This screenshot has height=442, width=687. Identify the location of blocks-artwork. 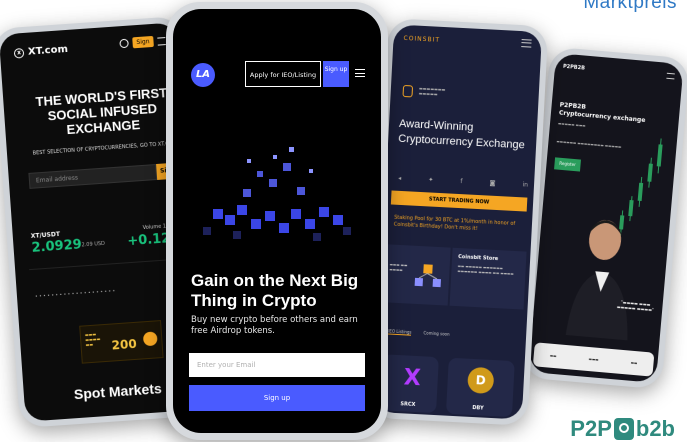
(277, 194).